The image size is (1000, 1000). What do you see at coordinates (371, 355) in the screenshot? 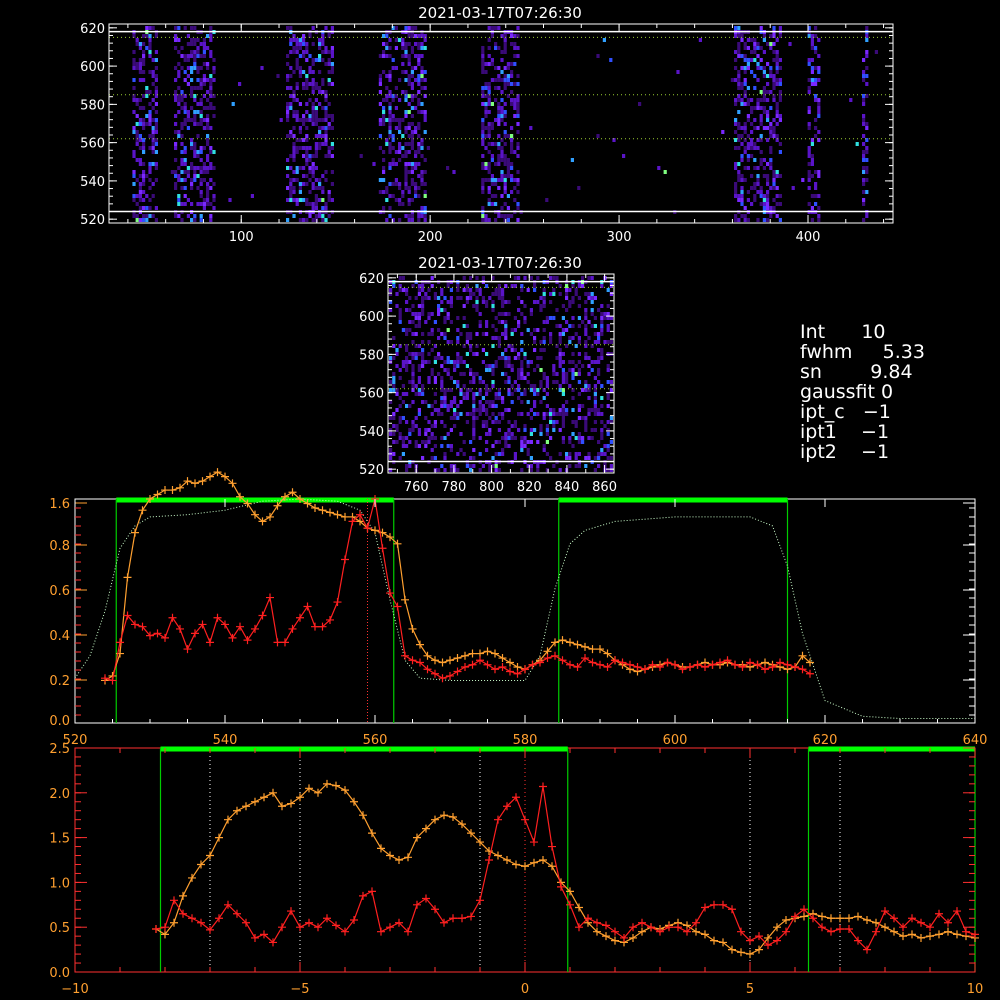
I see `zoom-heatmap-ytick-label: 580` at bounding box center [371, 355].